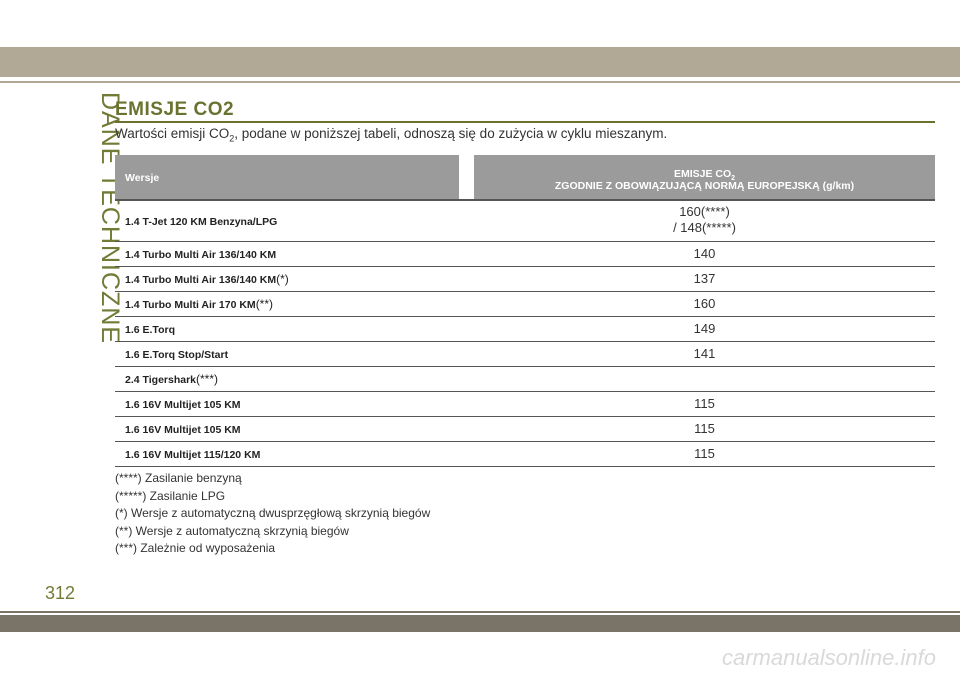  What do you see at coordinates (525, 329) in the screenshot?
I see `table-row: 1.6 E.Torq 149` at bounding box center [525, 329].